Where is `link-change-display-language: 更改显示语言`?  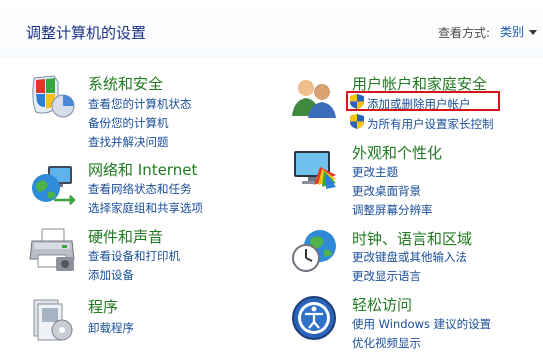 link-change-display-language: 更改显示语言 is located at coordinates (386, 276).